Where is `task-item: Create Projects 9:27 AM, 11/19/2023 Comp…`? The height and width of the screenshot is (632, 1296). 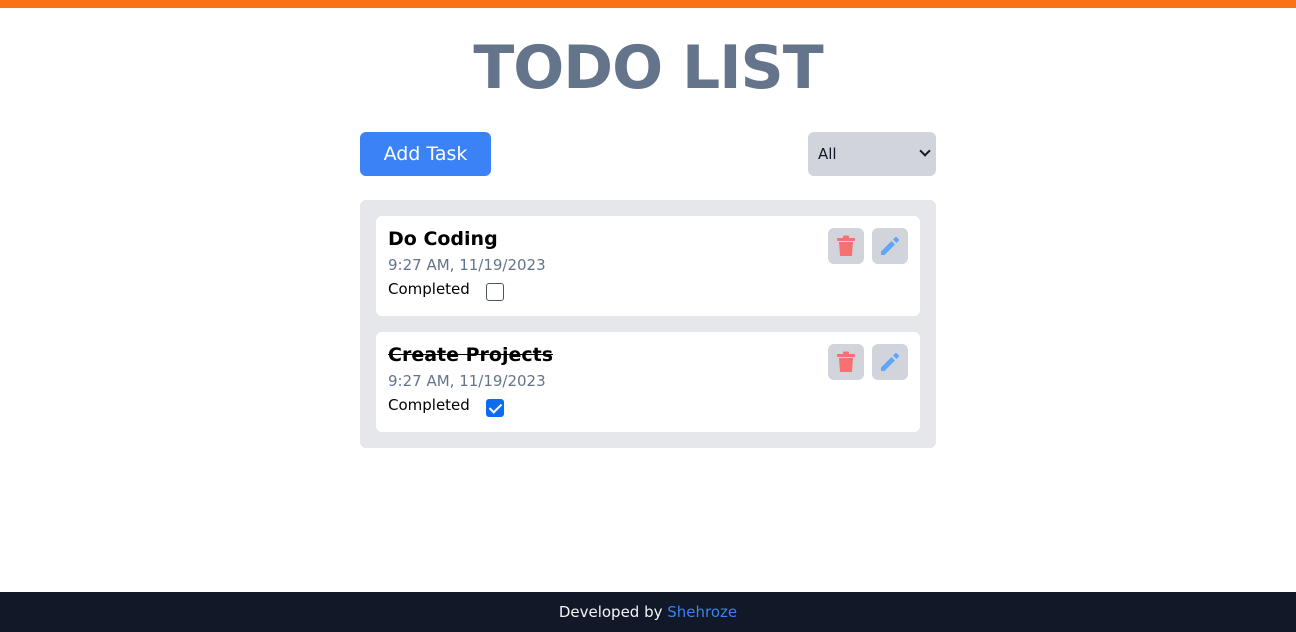 task-item: Create Projects 9:27 AM, 11/19/2023 Comp… is located at coordinates (648, 382).